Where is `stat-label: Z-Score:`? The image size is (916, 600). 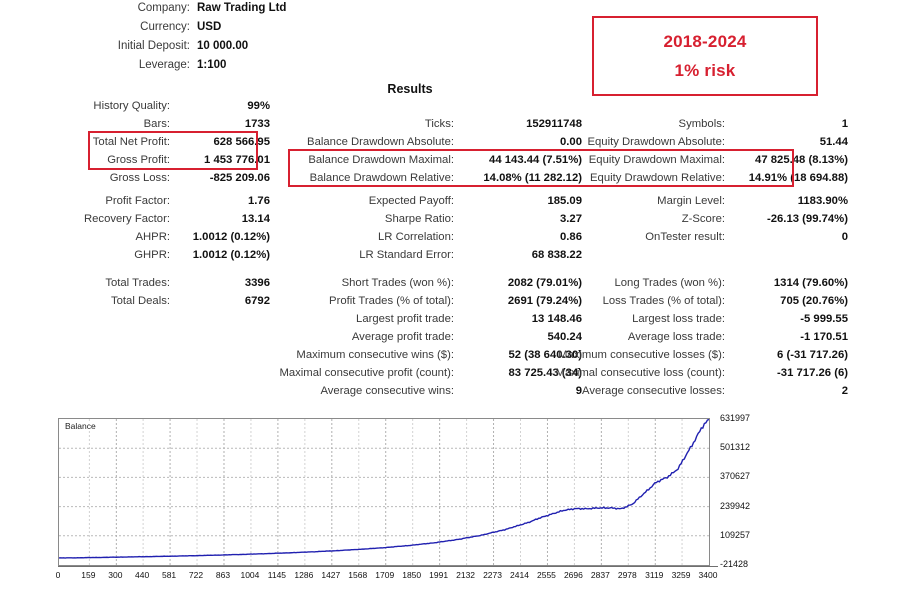 stat-label: Z-Score: is located at coordinates (703, 219).